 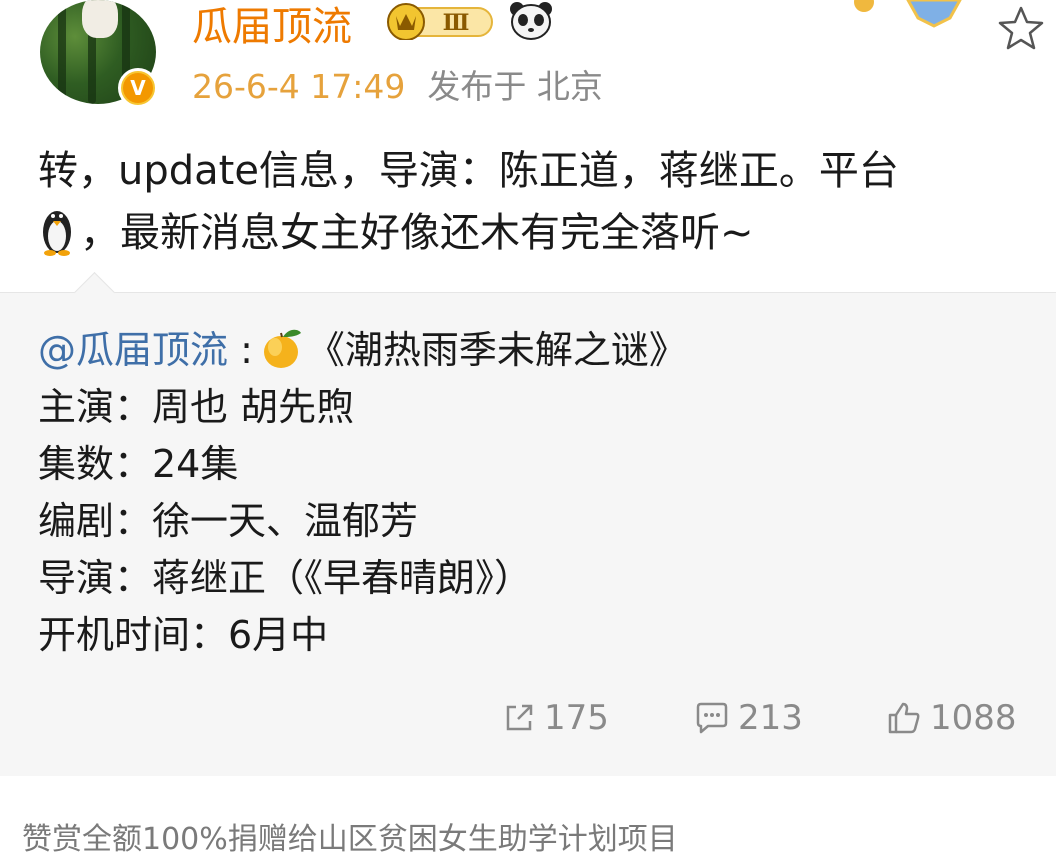 I want to click on action-bar: 175 213 1088, so click(x=528, y=718).